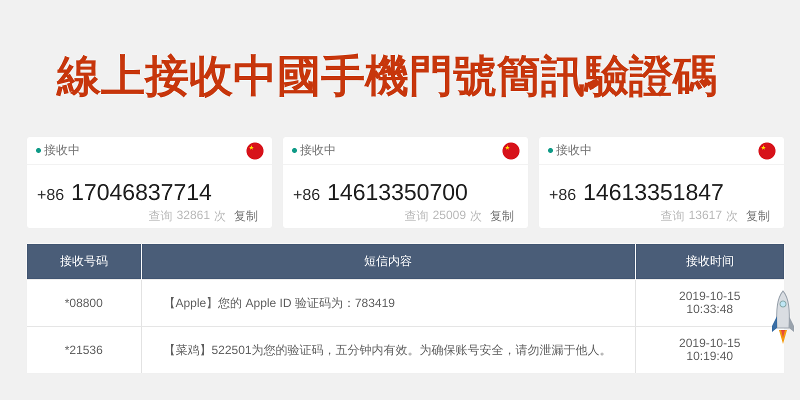  Describe the element at coordinates (84, 303) in the screenshot. I see `sender-cell: *08800` at that location.